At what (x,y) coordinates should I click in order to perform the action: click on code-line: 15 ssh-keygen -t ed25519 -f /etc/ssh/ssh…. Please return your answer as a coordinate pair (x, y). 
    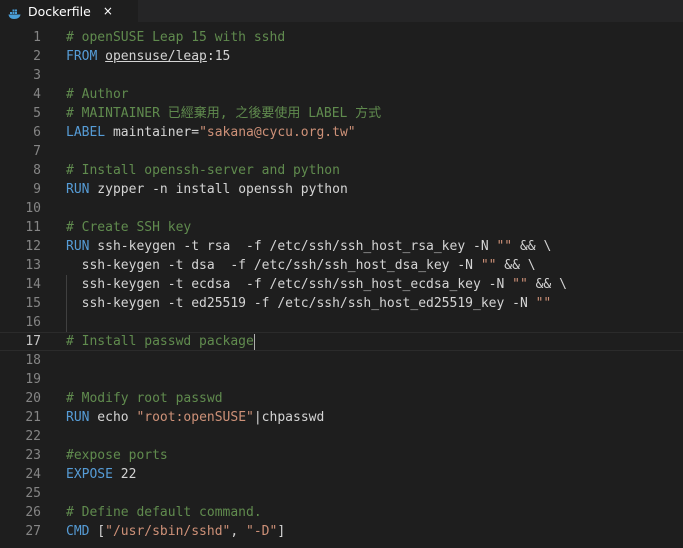
    Looking at the image, I should click on (341, 303).